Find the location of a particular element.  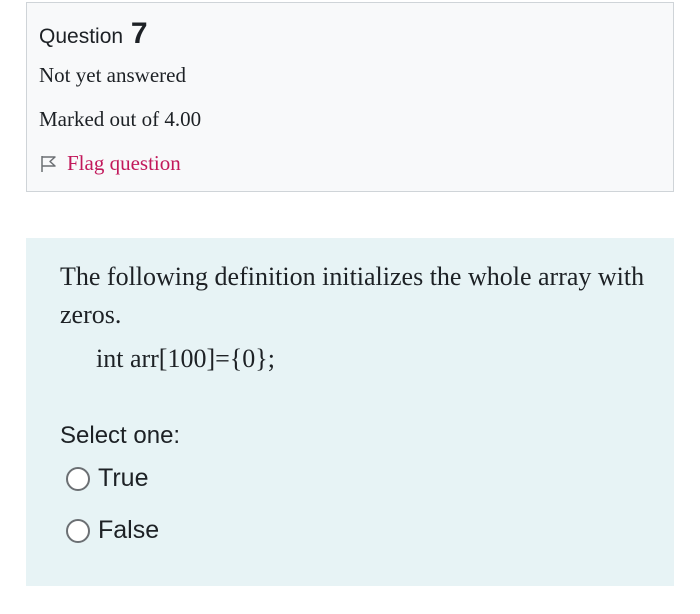

option-true: True is located at coordinates (107, 478).